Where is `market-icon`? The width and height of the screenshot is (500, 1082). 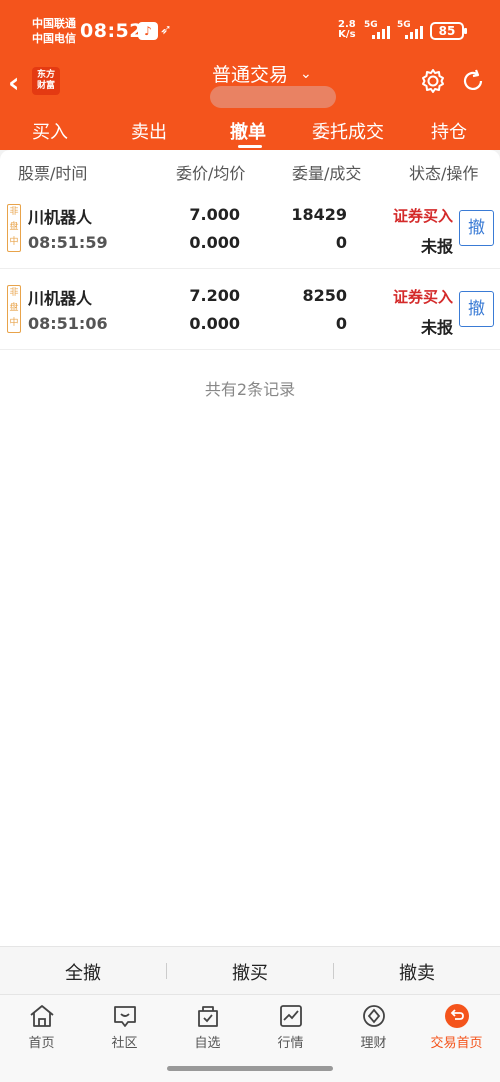
market-icon is located at coordinates (290, 1016).